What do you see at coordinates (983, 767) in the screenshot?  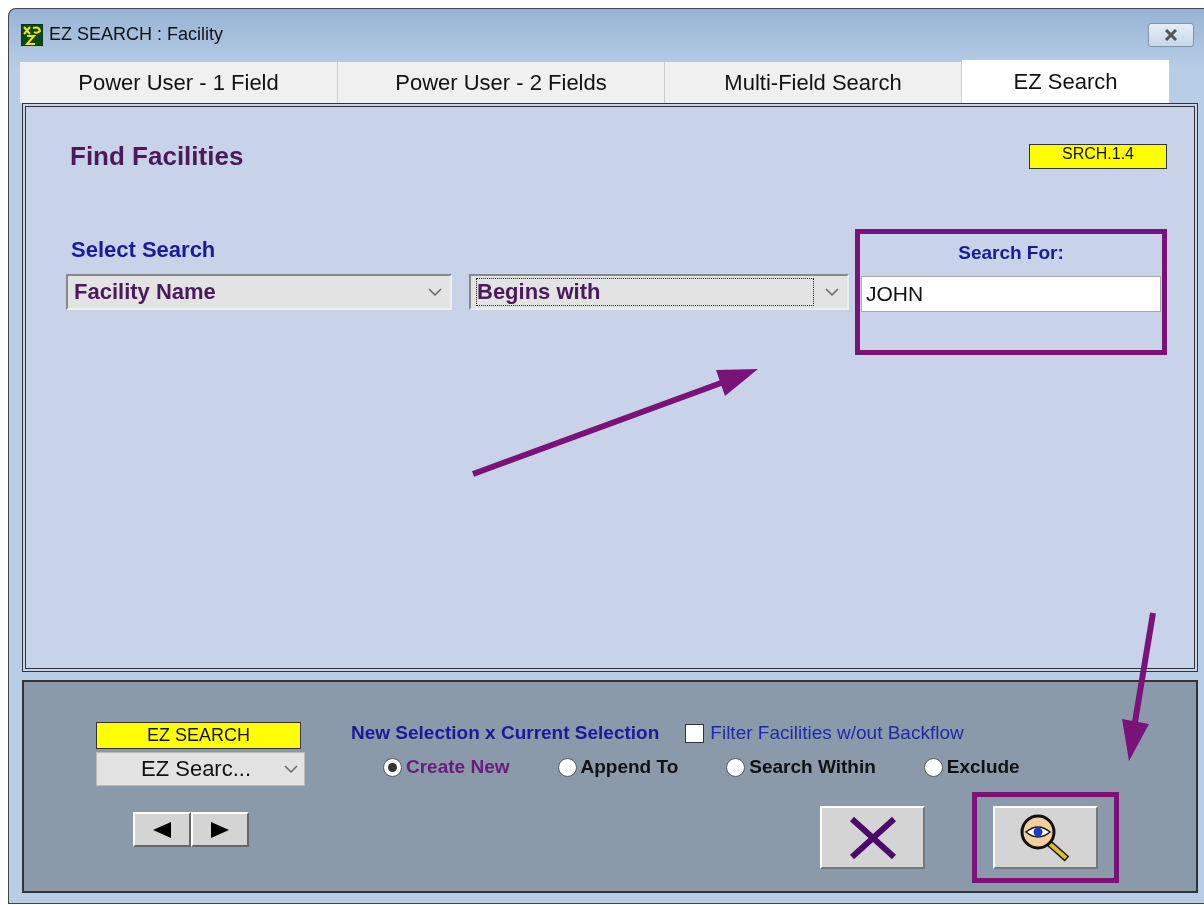 I see `radio-label: Exclude` at bounding box center [983, 767].